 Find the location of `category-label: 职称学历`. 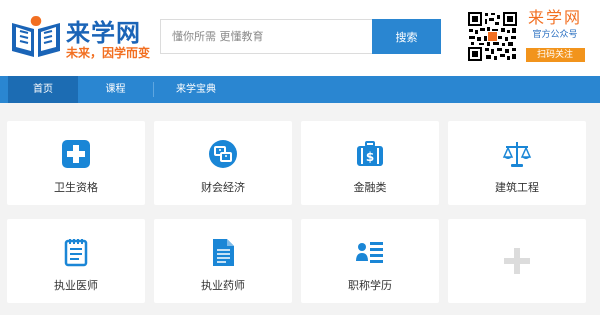

category-label: 职称学历 is located at coordinates (370, 285).